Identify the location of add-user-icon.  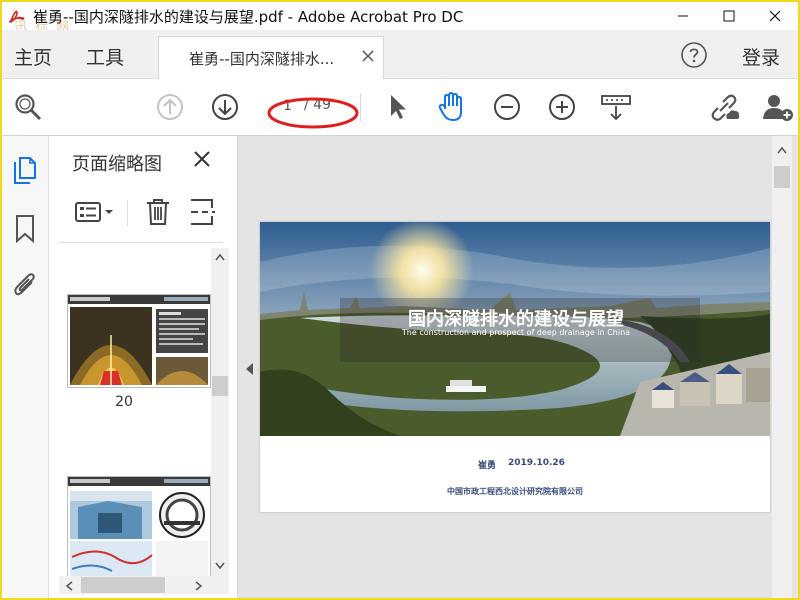
(778, 108).